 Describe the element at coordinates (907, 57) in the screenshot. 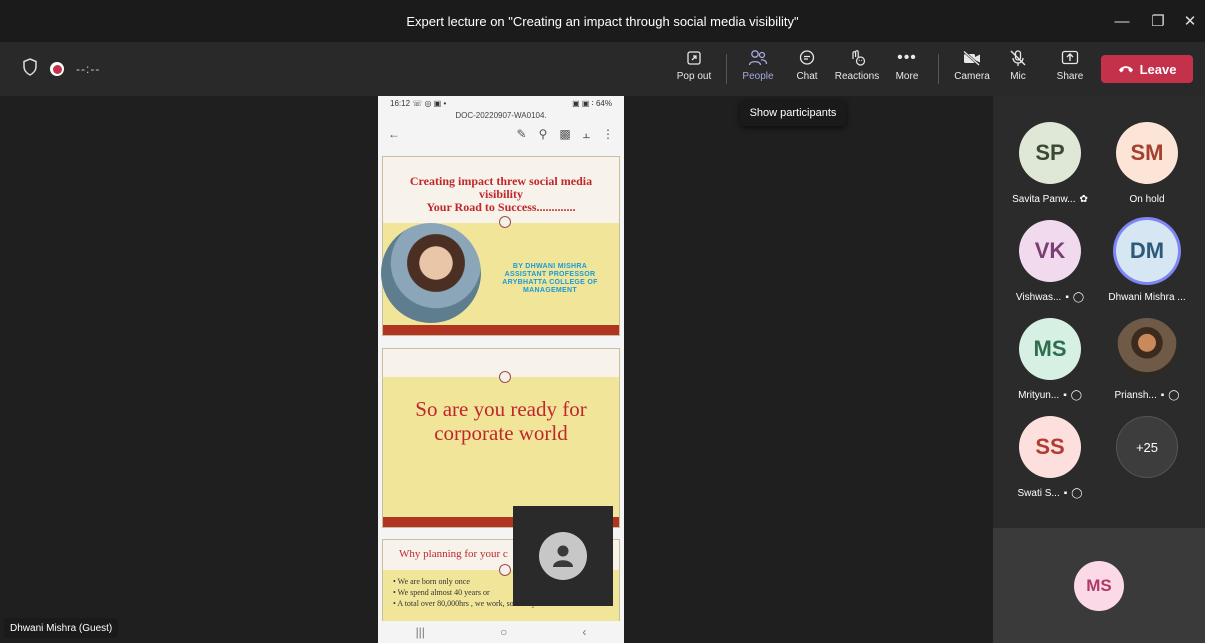

I see `more-icon: •••` at that location.